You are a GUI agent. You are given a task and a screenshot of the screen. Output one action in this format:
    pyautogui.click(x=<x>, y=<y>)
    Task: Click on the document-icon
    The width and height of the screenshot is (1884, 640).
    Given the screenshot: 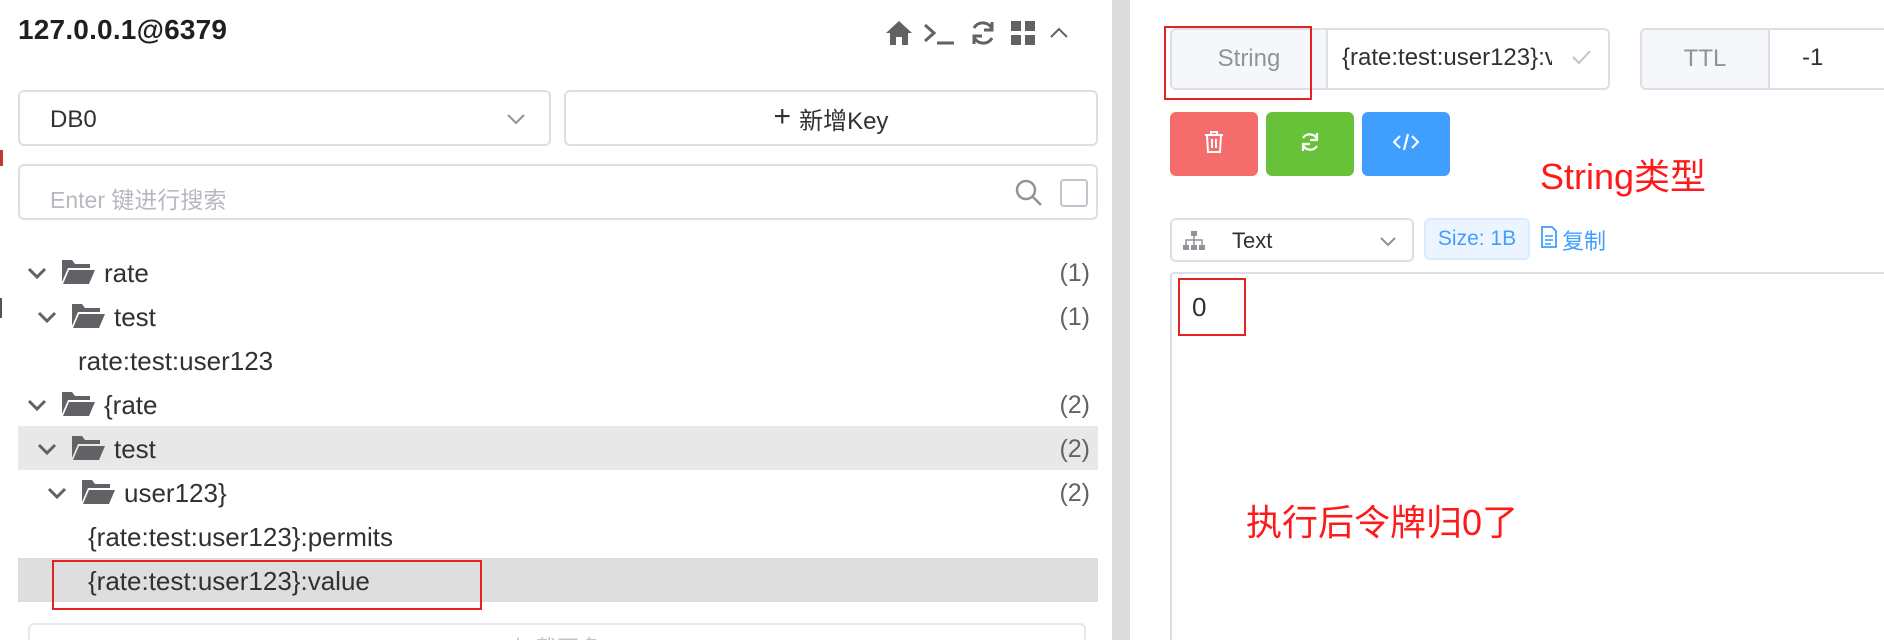 What is the action you would take?
    pyautogui.click(x=1549, y=240)
    